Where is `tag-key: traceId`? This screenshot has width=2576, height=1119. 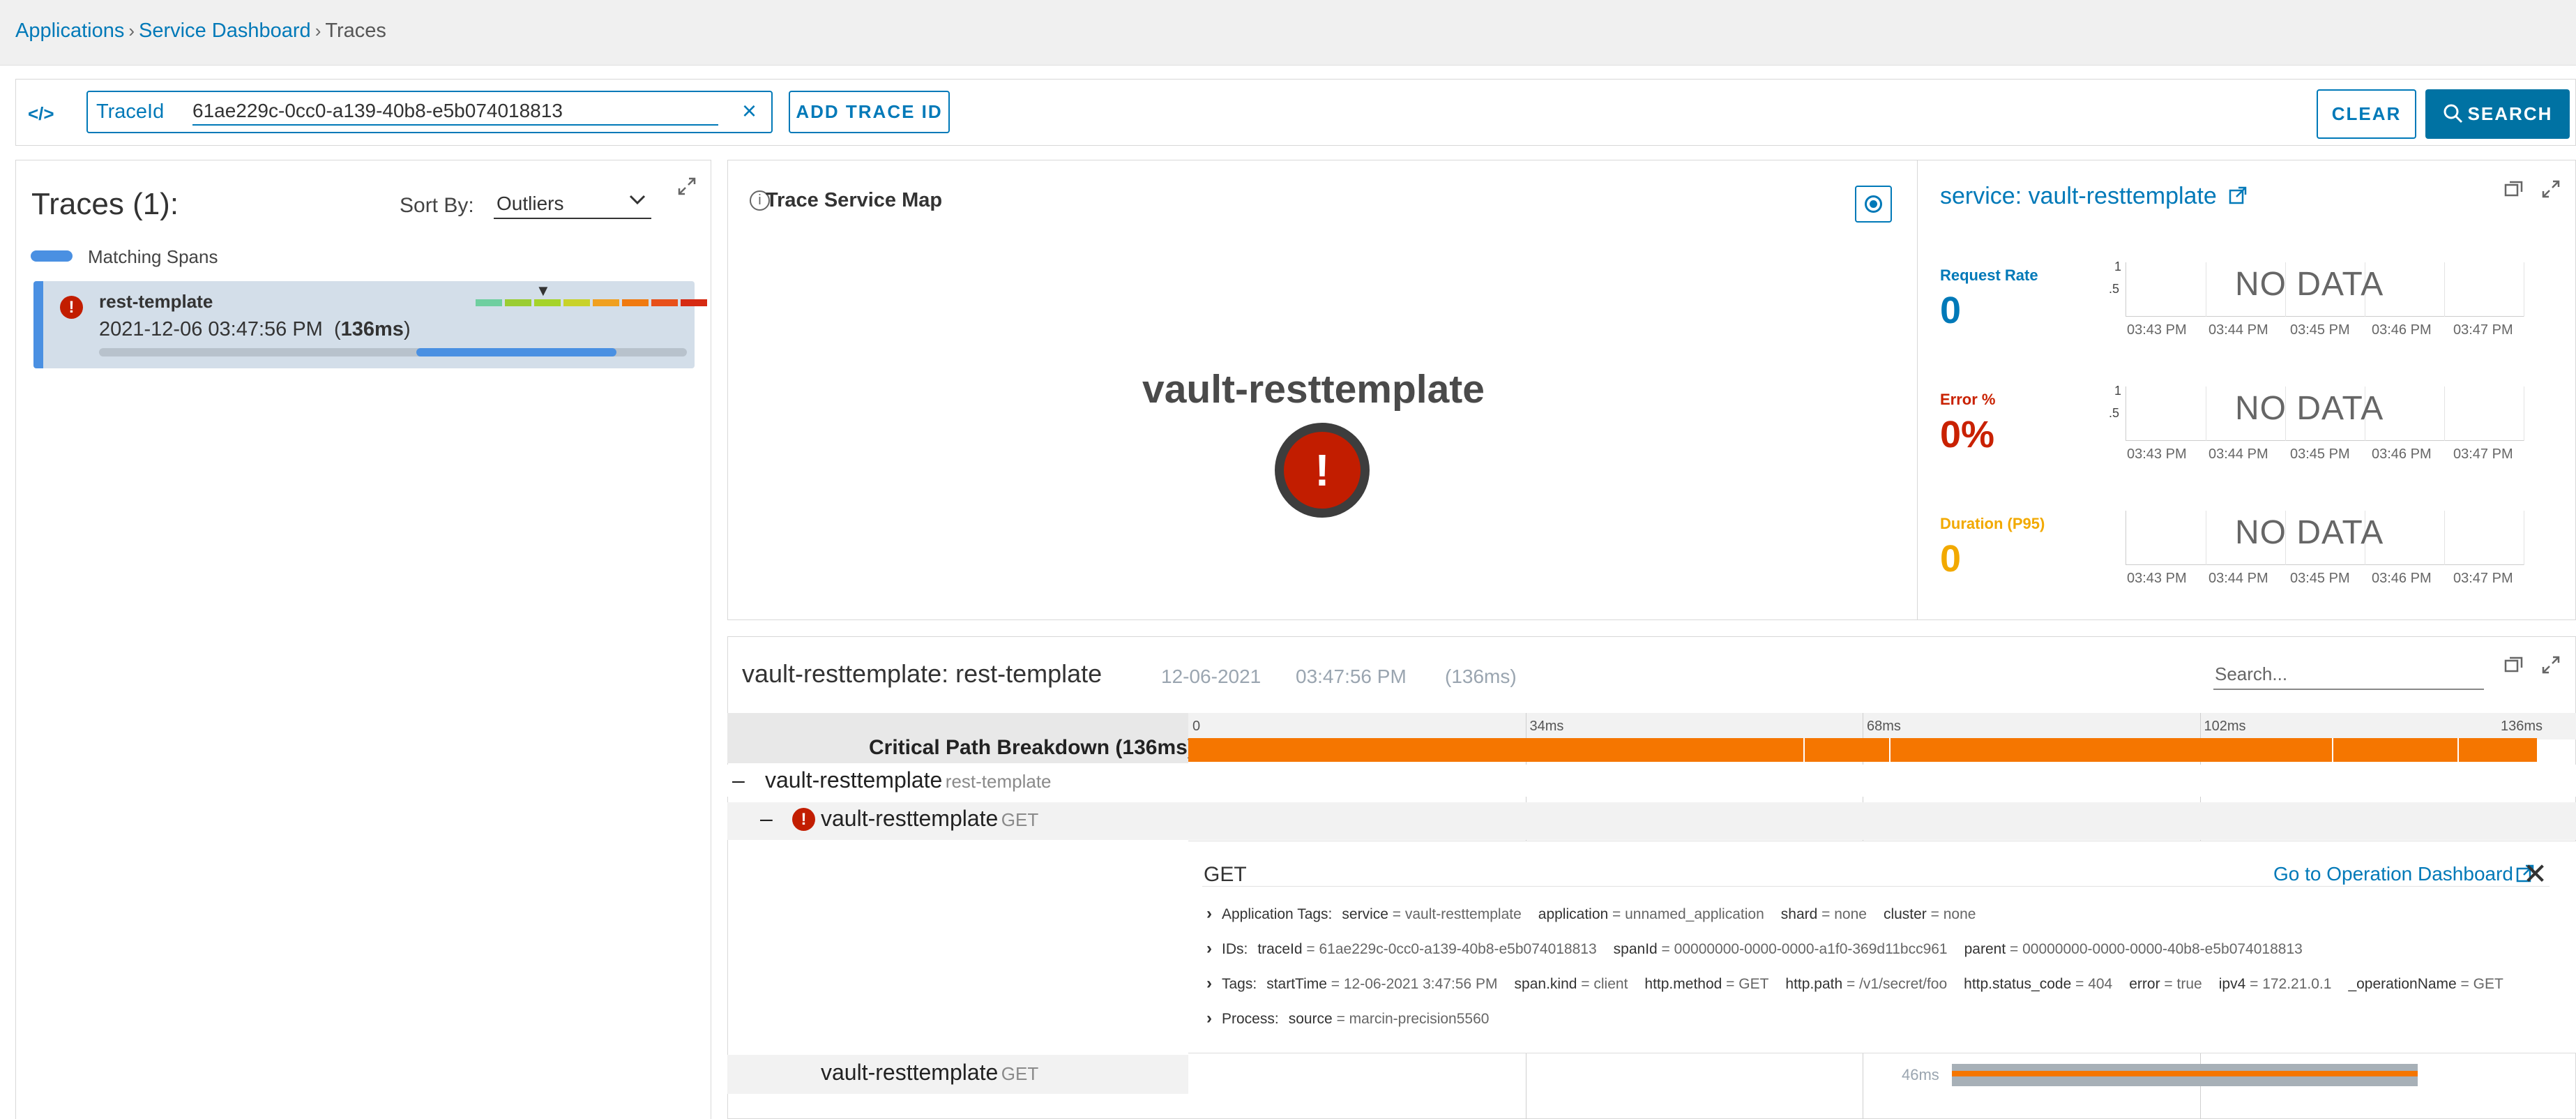 tag-key: traceId is located at coordinates (1280, 949).